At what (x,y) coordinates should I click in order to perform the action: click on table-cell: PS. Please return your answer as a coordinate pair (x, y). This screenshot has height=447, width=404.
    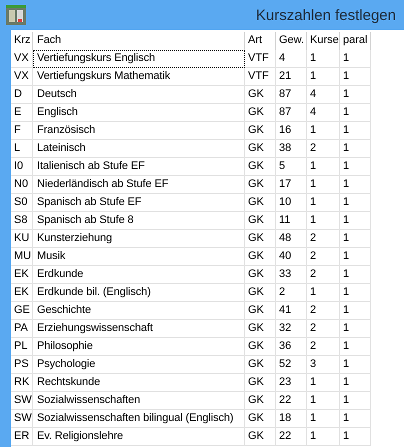
    Looking at the image, I should click on (22, 365).